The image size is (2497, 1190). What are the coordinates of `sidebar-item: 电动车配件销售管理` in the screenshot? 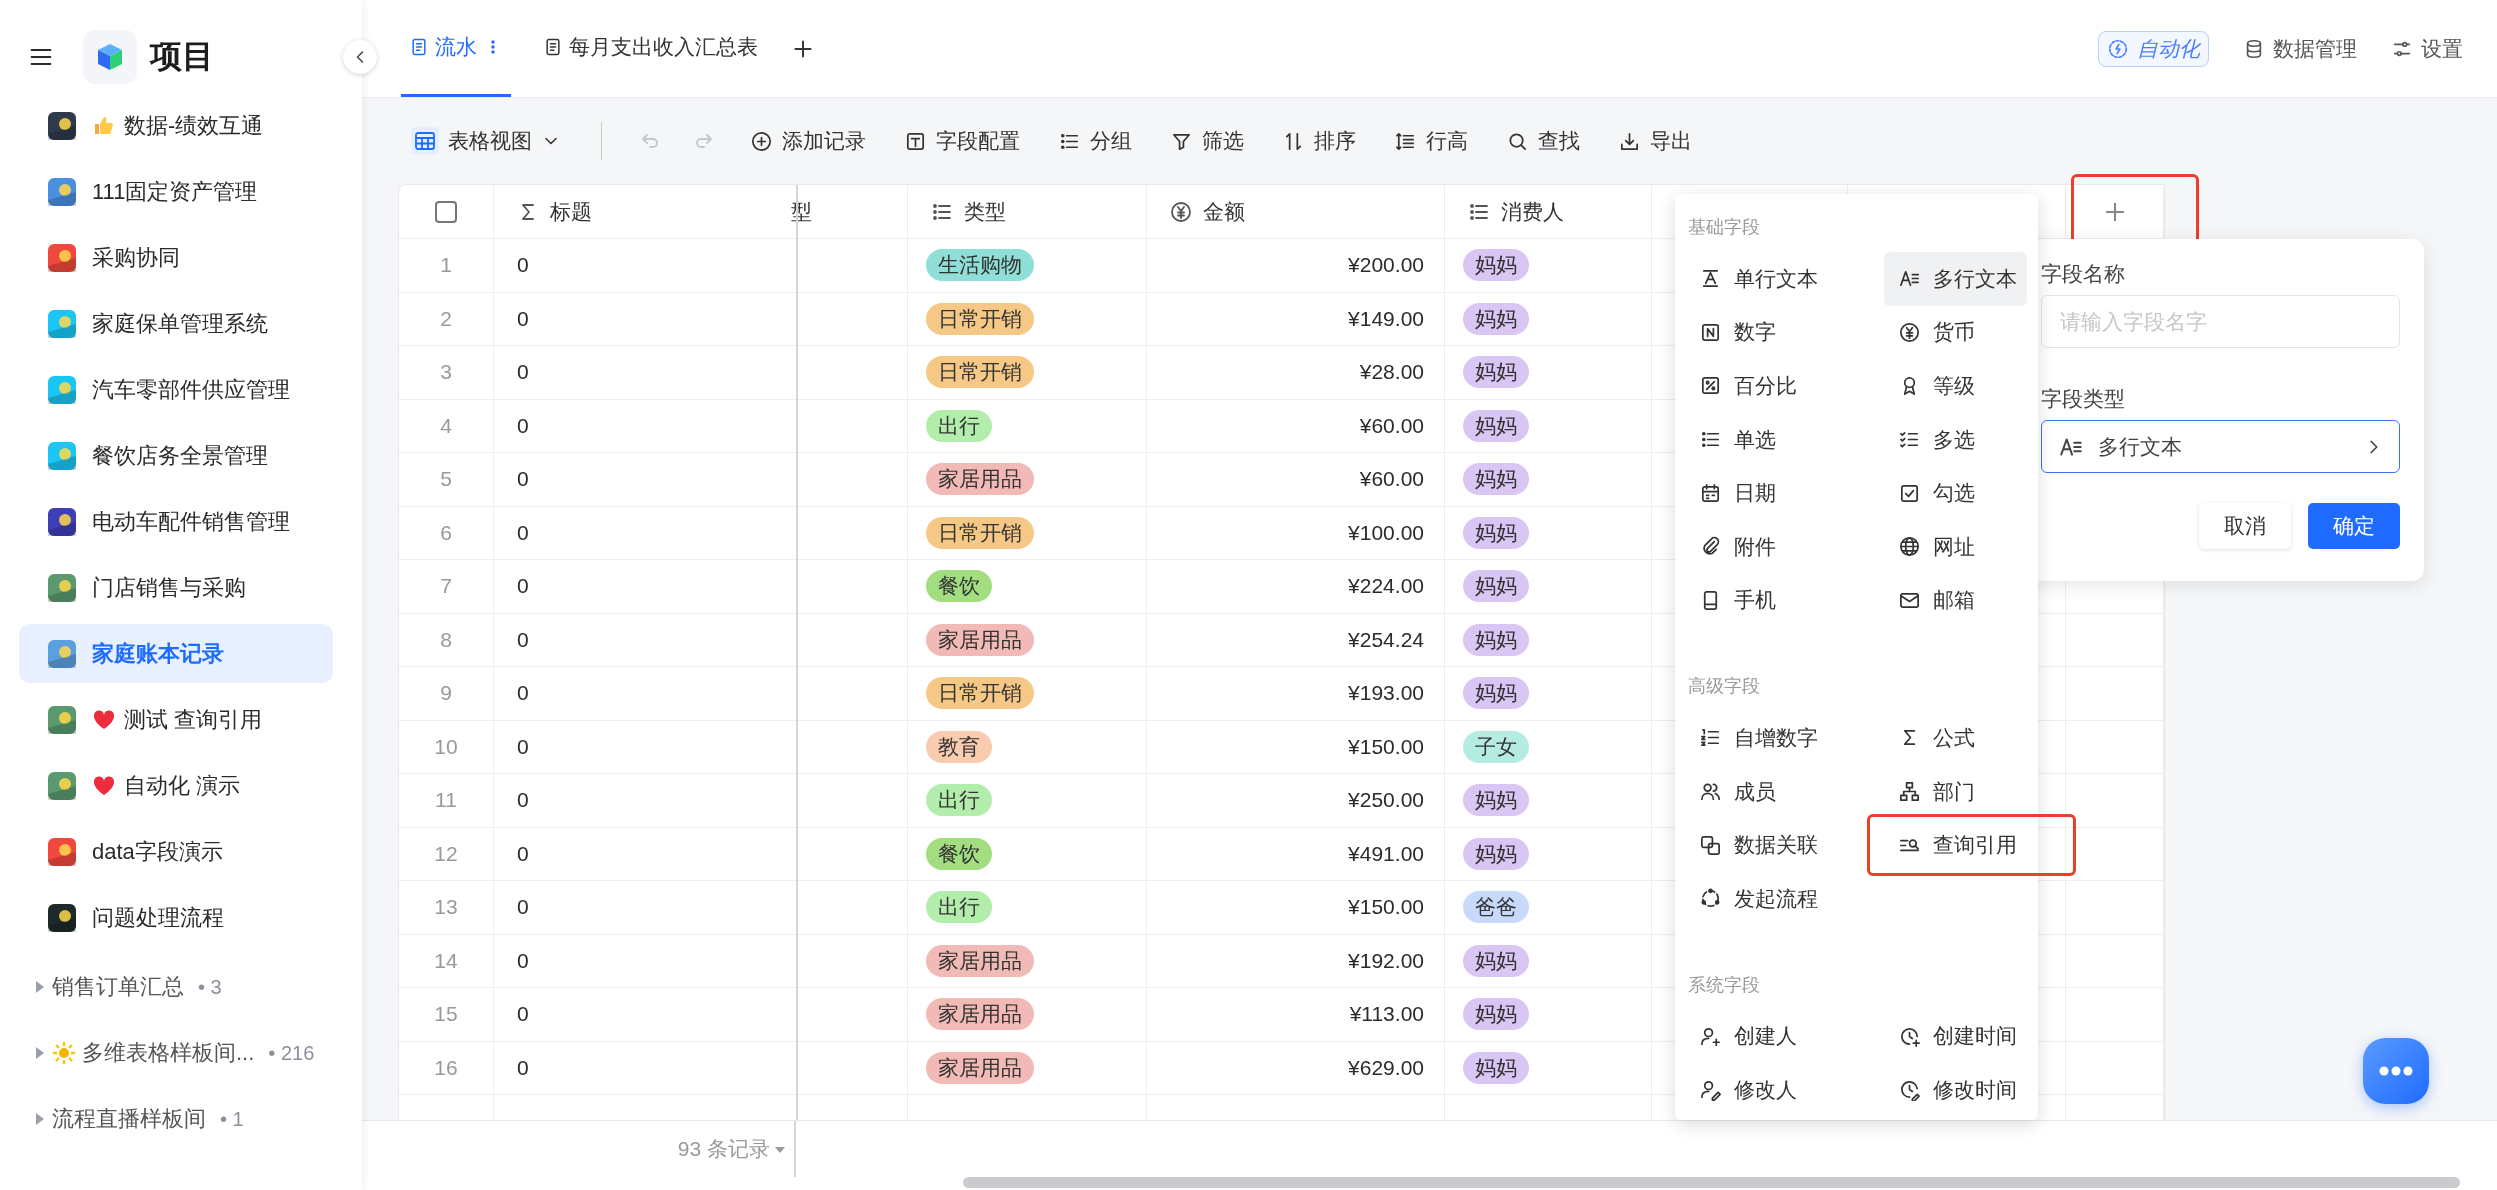 It's located at (176, 521).